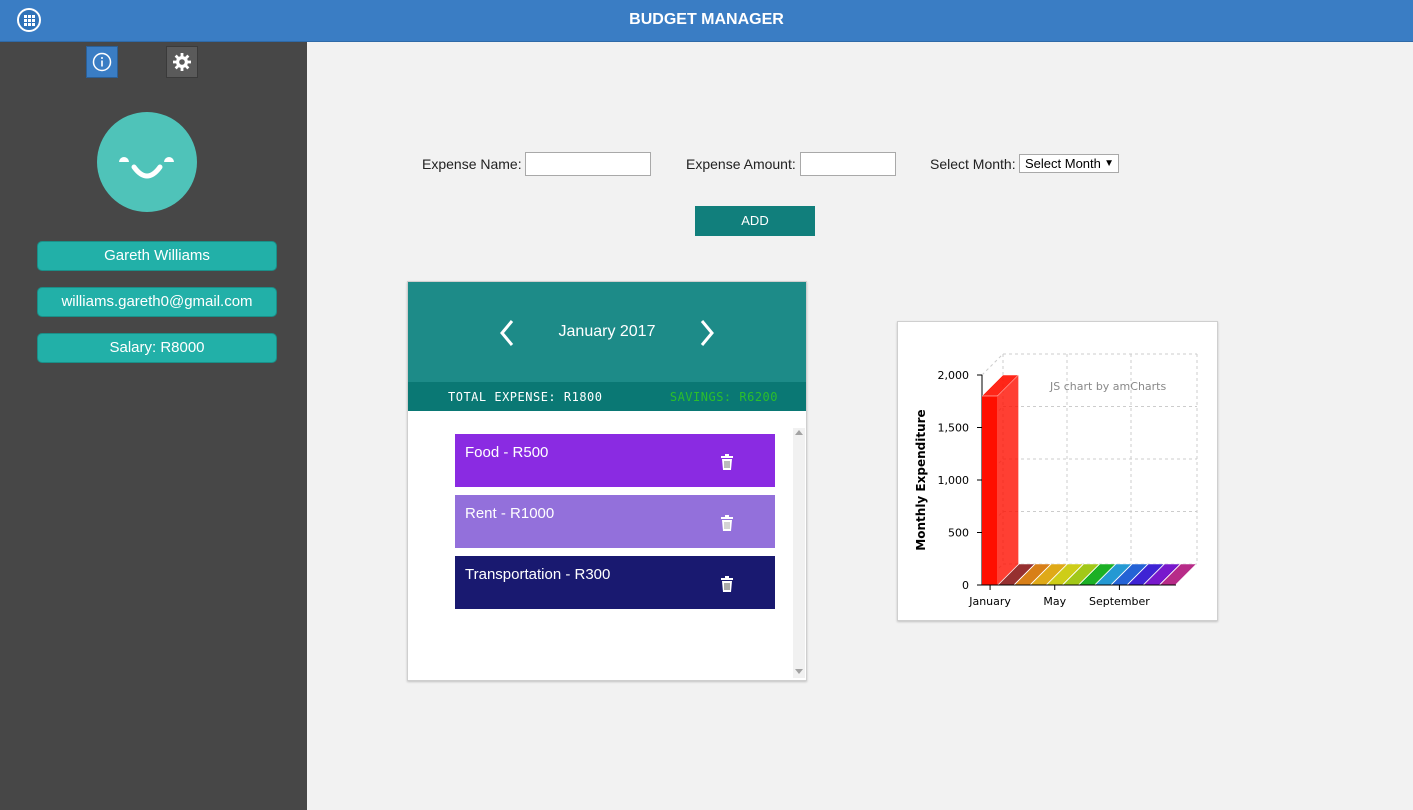 This screenshot has width=1413, height=810. I want to click on x-tick-label: January, so click(989, 601).